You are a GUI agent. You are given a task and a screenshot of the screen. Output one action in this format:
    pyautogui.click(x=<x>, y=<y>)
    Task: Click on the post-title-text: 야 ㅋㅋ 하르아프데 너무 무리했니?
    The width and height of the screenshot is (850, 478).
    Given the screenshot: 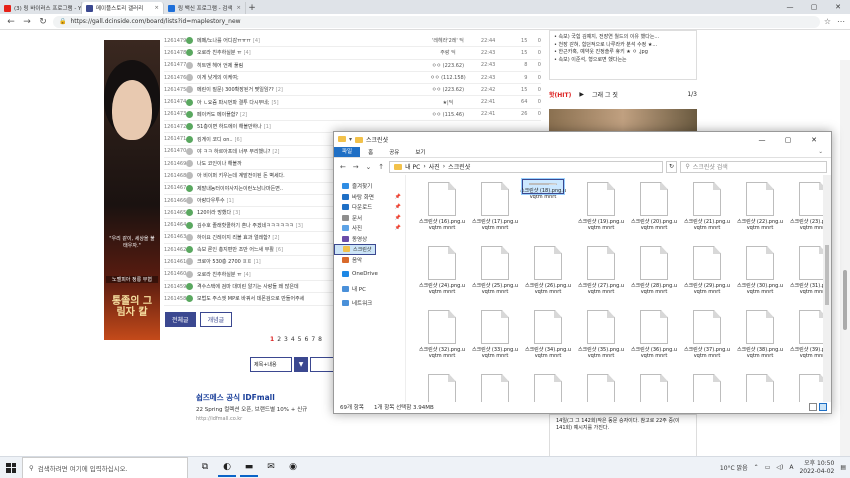 What is the action you would take?
    pyautogui.click(x=233, y=152)
    